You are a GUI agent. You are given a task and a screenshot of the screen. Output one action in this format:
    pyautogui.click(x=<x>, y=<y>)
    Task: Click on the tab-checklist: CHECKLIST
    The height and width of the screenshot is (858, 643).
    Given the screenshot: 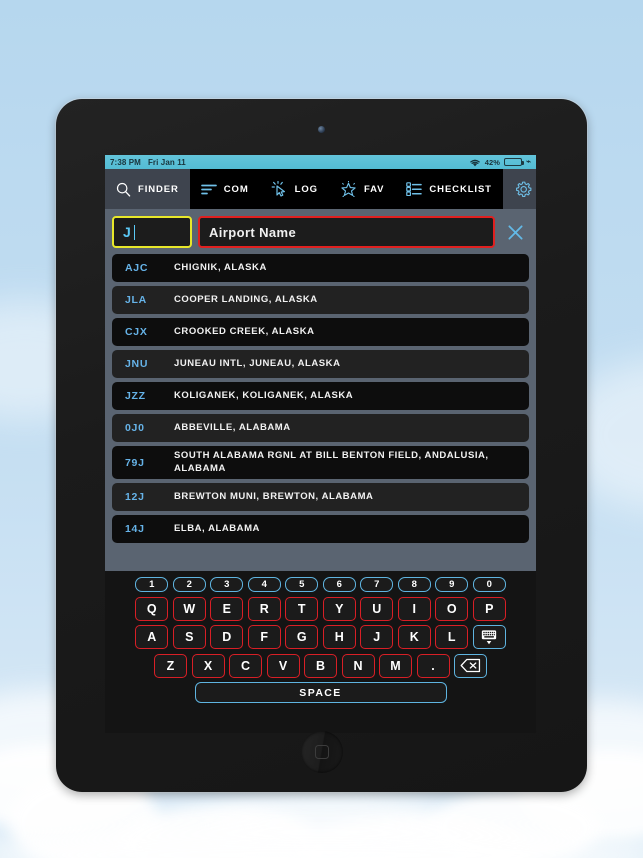 What is the action you would take?
    pyautogui.click(x=448, y=189)
    